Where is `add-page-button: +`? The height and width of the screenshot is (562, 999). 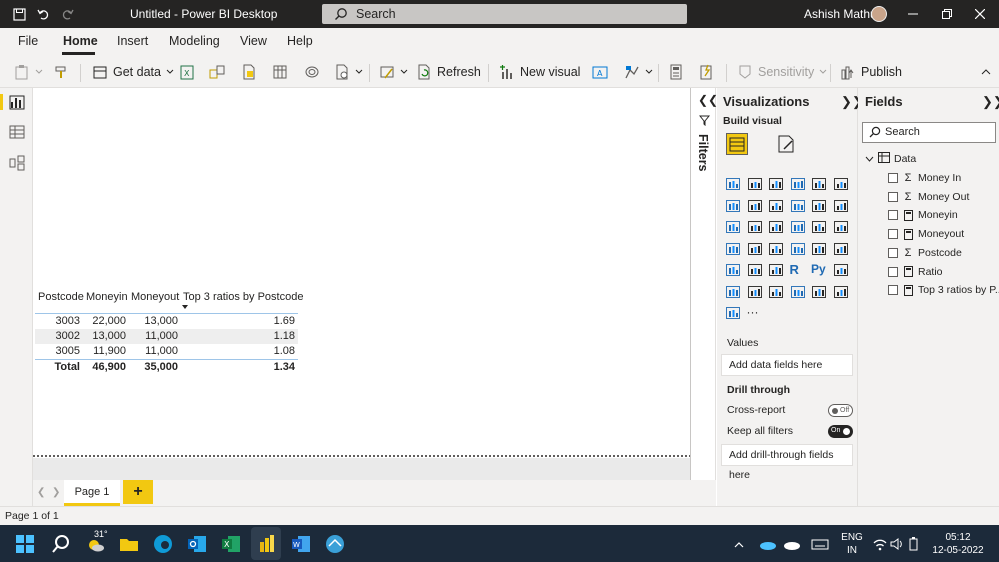 add-page-button: + is located at coordinates (138, 492).